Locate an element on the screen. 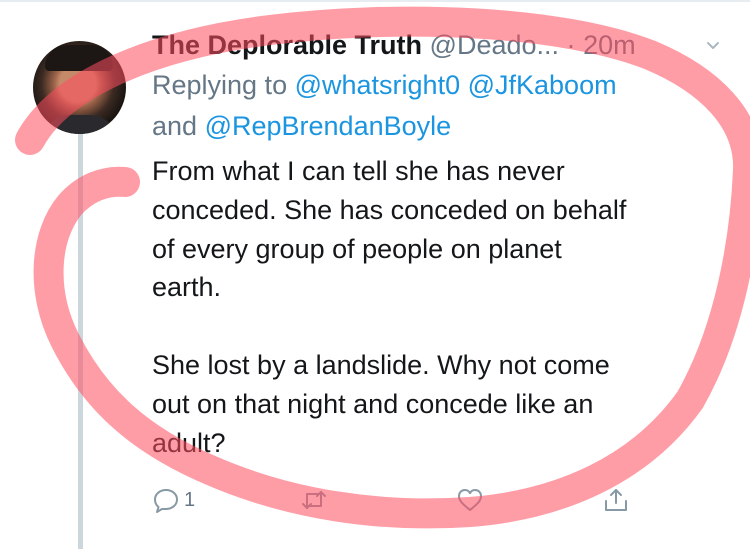 The height and width of the screenshot is (549, 750). share-button is located at coordinates (616, 500).